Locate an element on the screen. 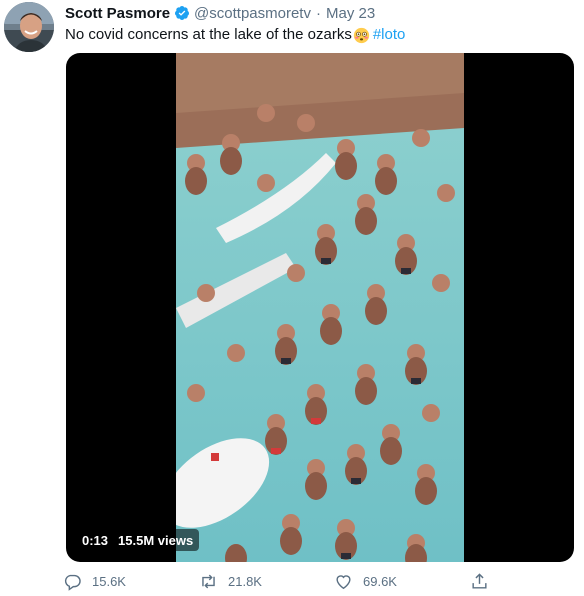 The width and height of the screenshot is (584, 596). reply-button: 15.6K is located at coordinates (94, 581).